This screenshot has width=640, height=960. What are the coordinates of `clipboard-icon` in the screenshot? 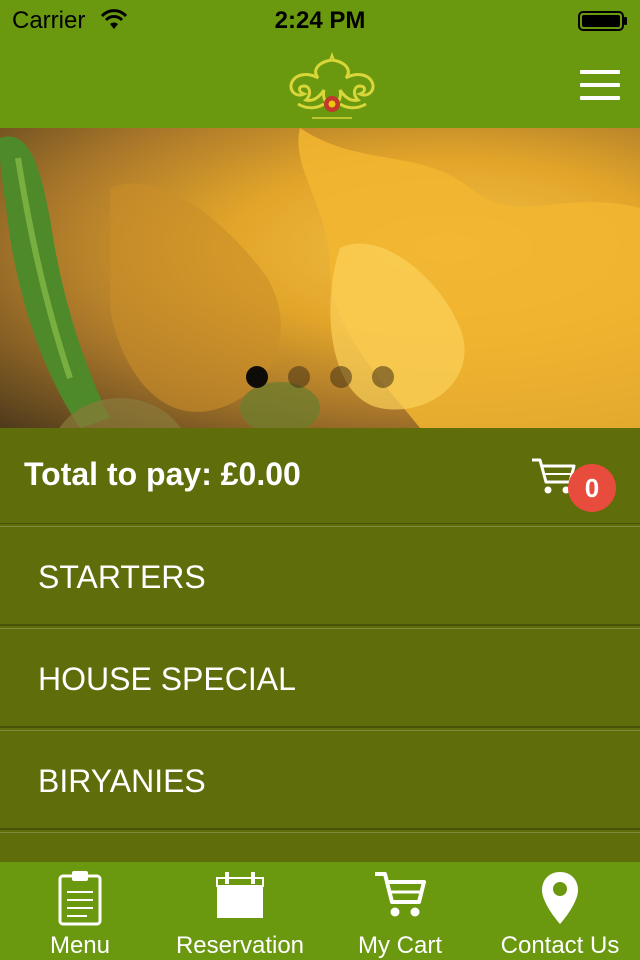 It's located at (80, 898).